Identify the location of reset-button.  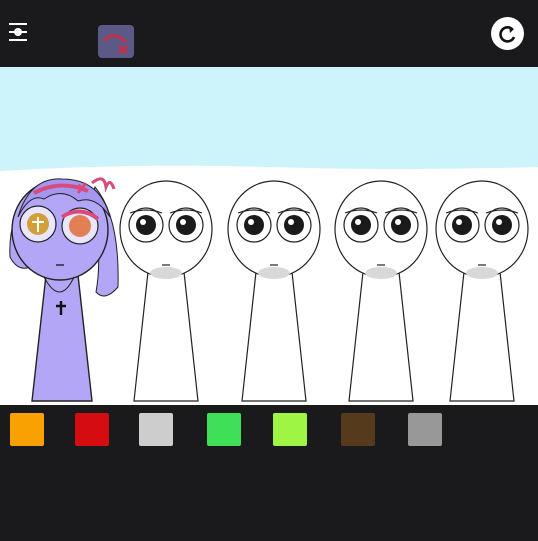
(507, 33).